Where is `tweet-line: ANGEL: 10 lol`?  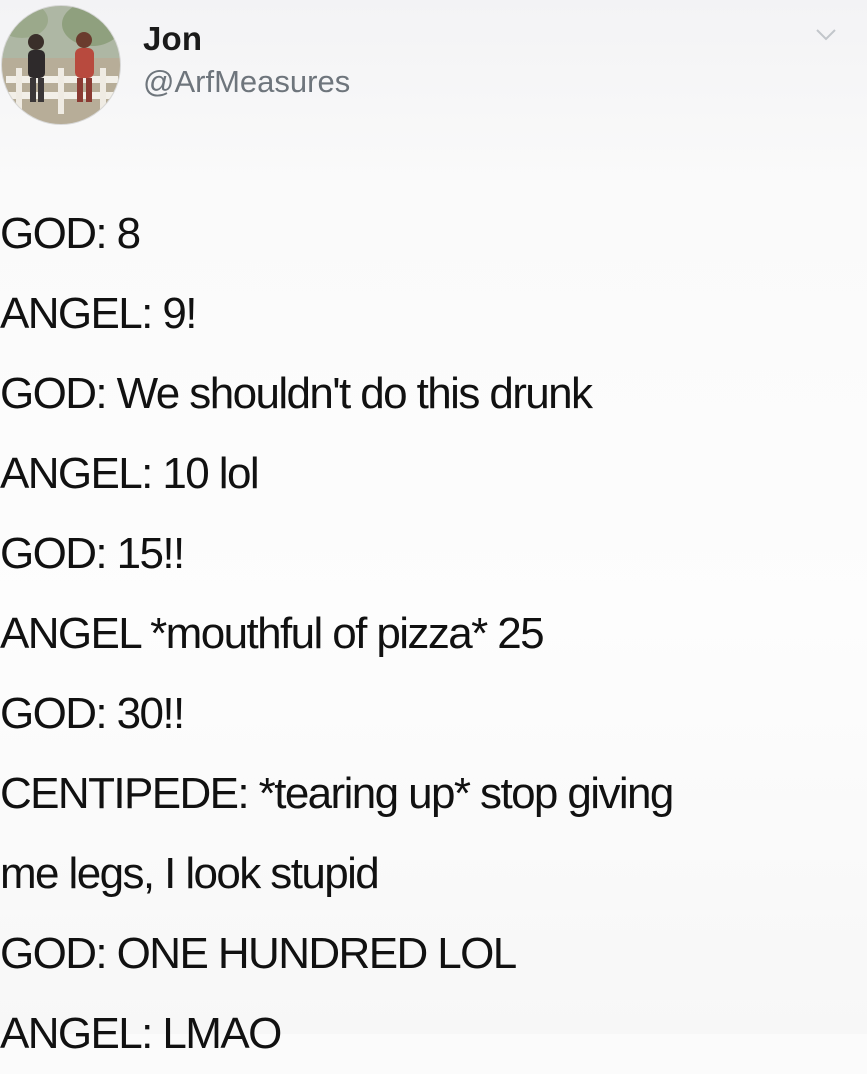
tweet-line: ANGEL: 10 lol is located at coordinates (130, 473).